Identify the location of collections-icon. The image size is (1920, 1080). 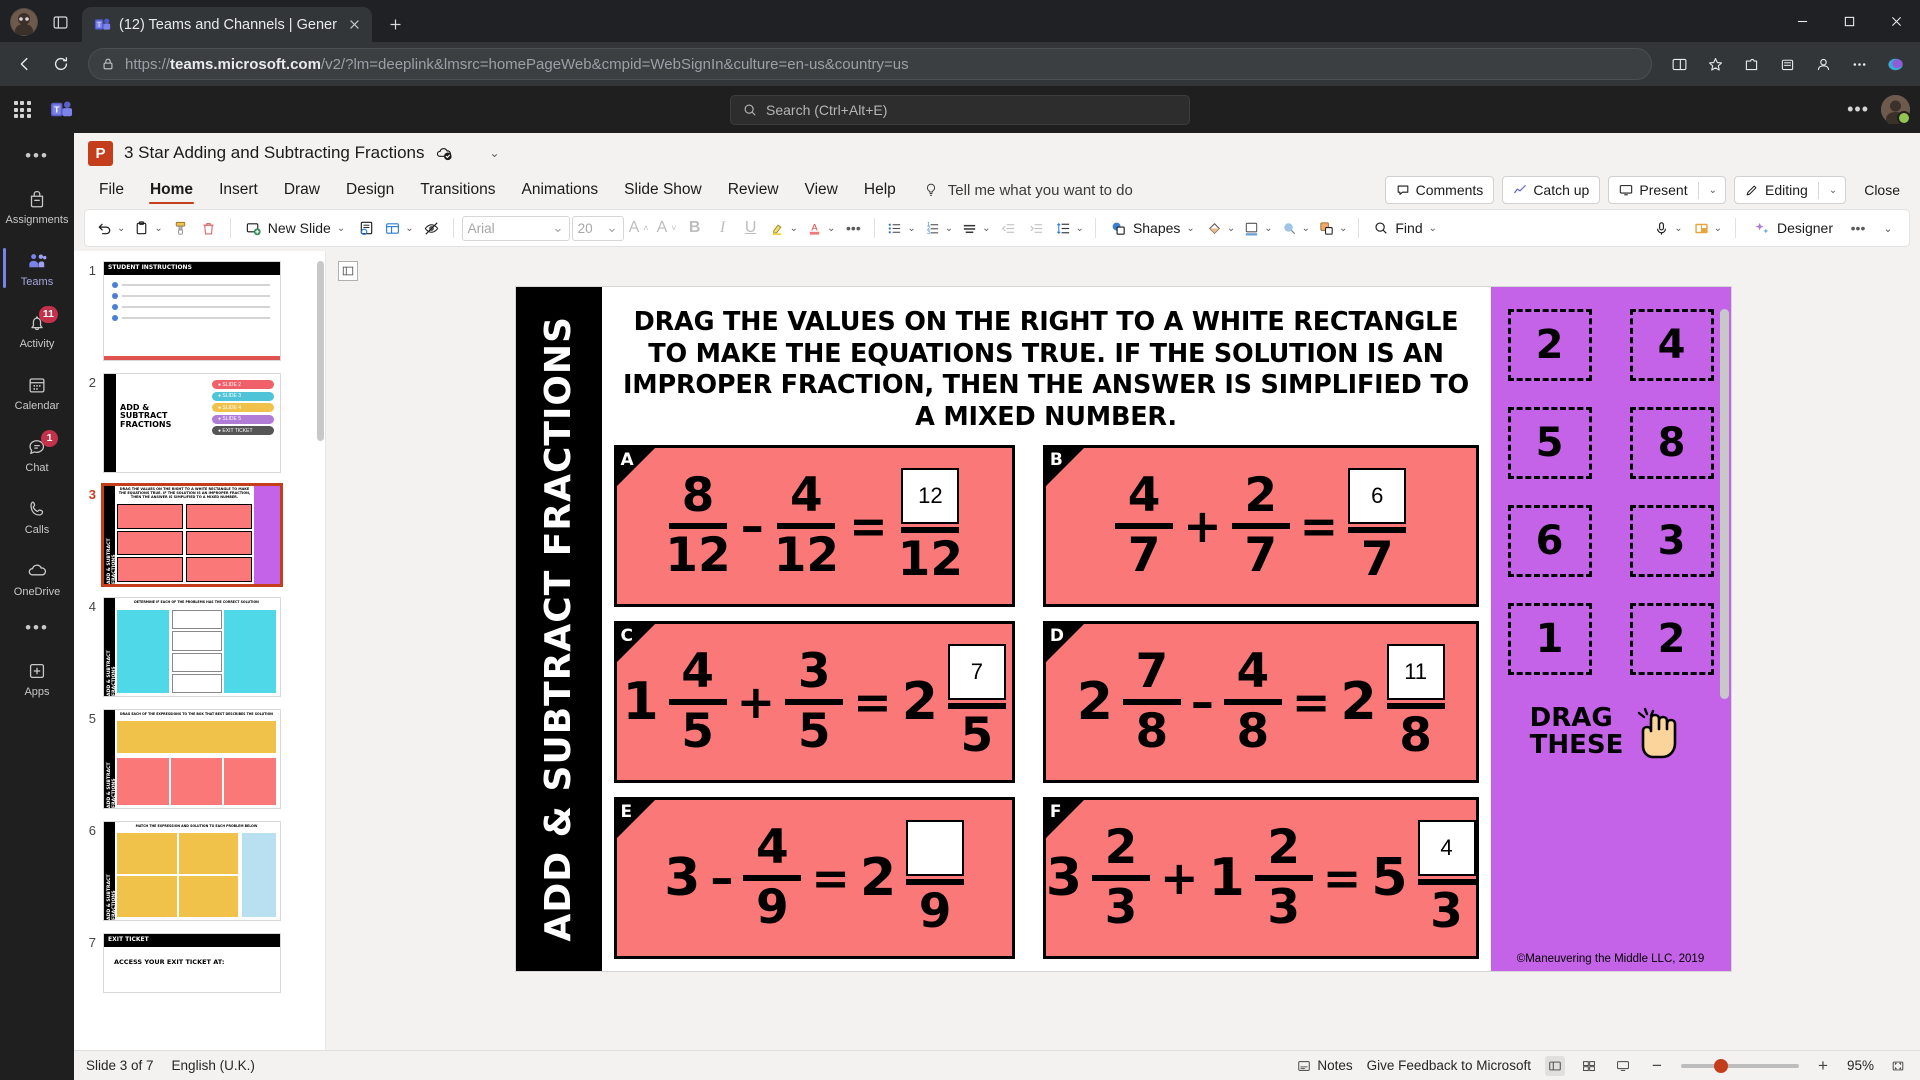
(1787, 64).